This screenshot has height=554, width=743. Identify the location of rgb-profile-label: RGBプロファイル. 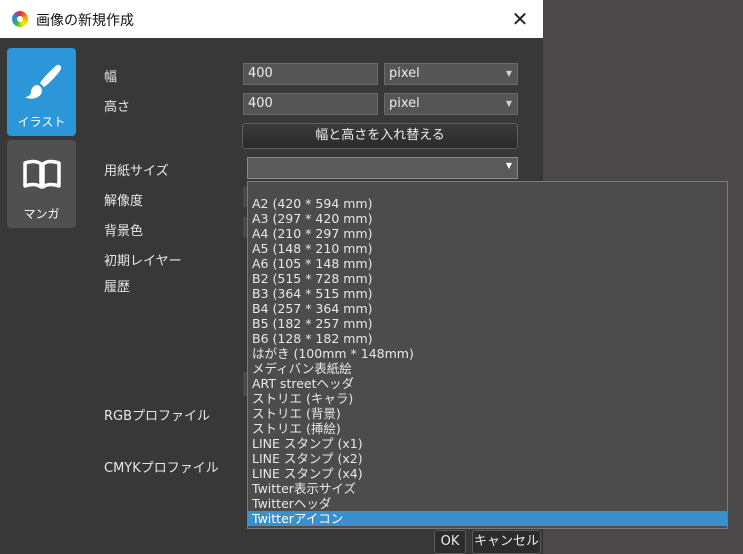
(157, 416).